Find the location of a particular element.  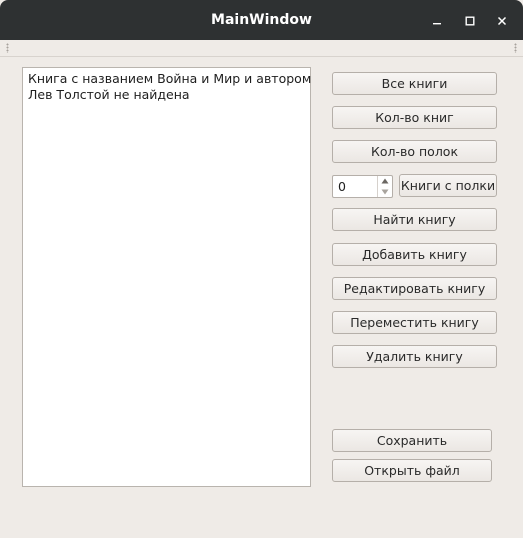

spin-up-button is located at coordinates (385, 181).